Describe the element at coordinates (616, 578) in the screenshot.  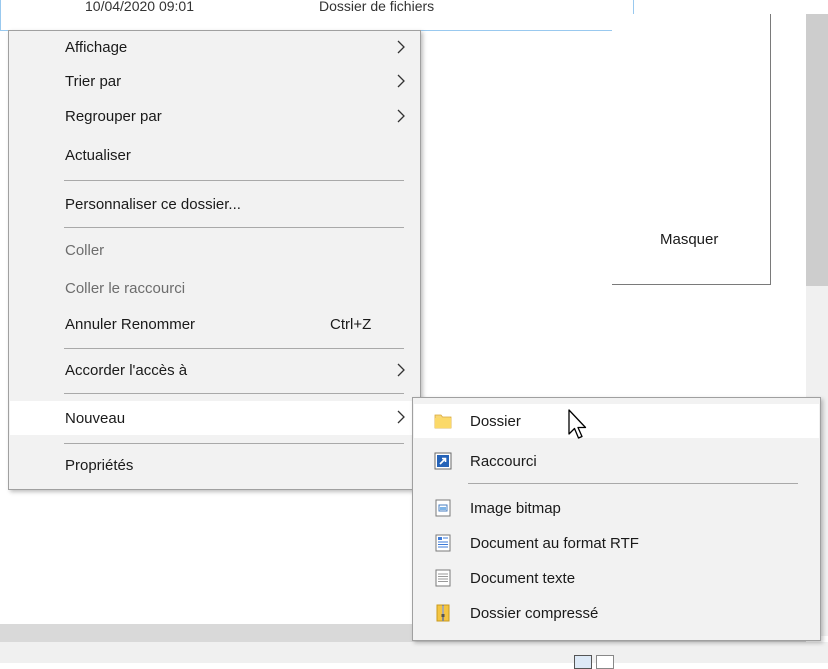
I see `submenu-item-document-texte: Document texte` at that location.